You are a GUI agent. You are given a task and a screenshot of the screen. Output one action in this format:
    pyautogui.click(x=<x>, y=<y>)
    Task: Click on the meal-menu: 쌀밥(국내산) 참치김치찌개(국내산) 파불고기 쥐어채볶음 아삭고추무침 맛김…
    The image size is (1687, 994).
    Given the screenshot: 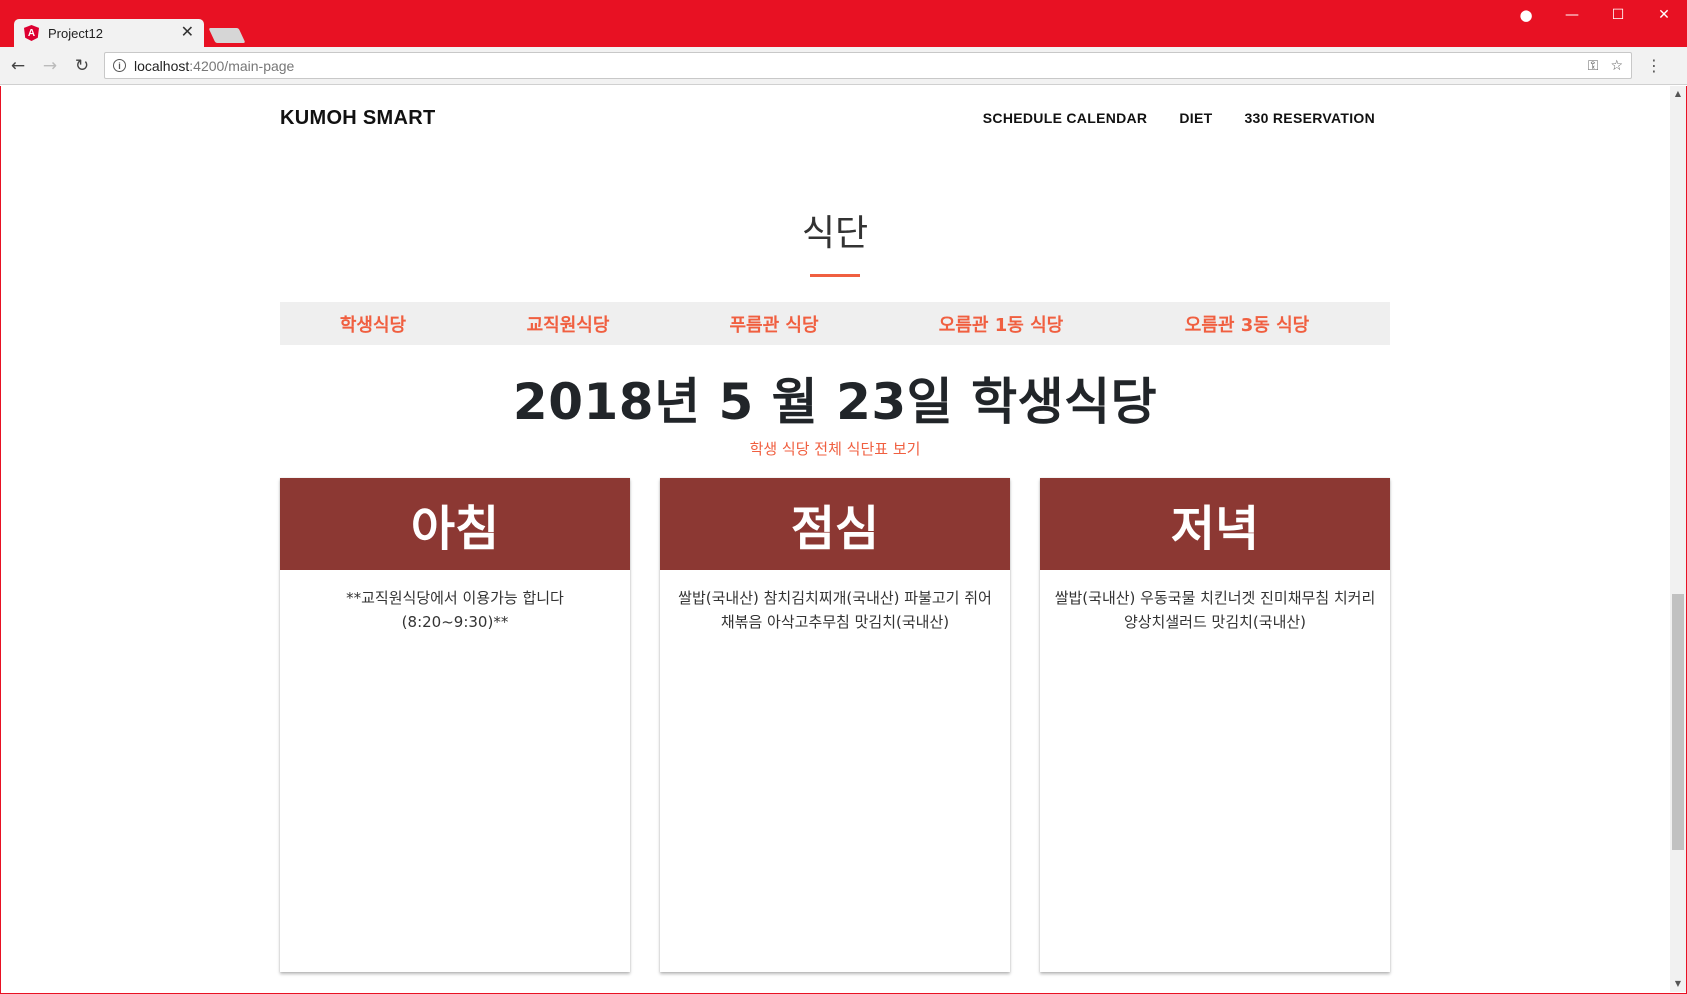 What is the action you would take?
    pyautogui.click(x=835, y=610)
    